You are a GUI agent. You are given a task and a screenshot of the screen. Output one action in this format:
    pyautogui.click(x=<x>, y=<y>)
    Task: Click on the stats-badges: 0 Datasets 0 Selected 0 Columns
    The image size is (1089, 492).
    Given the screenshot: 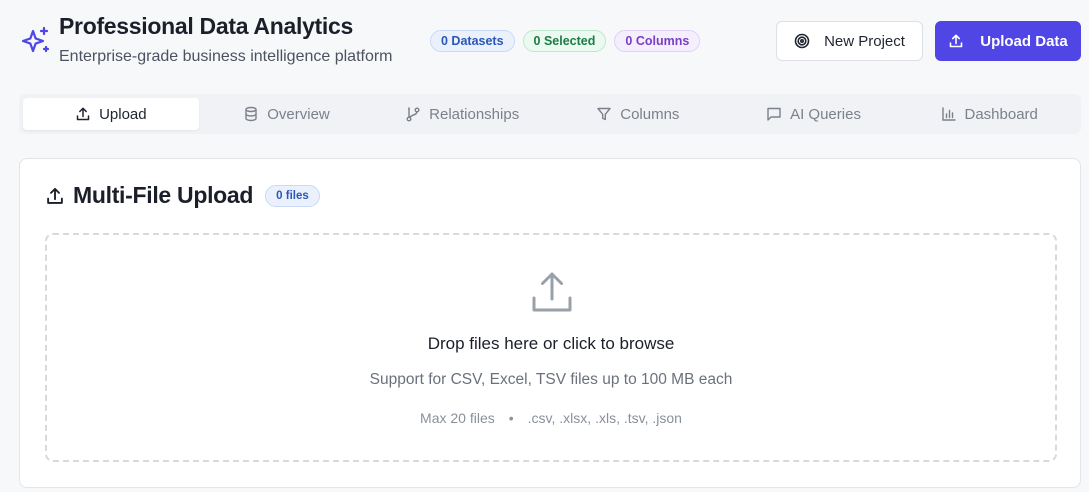 What is the action you would take?
    pyautogui.click(x=565, y=41)
    